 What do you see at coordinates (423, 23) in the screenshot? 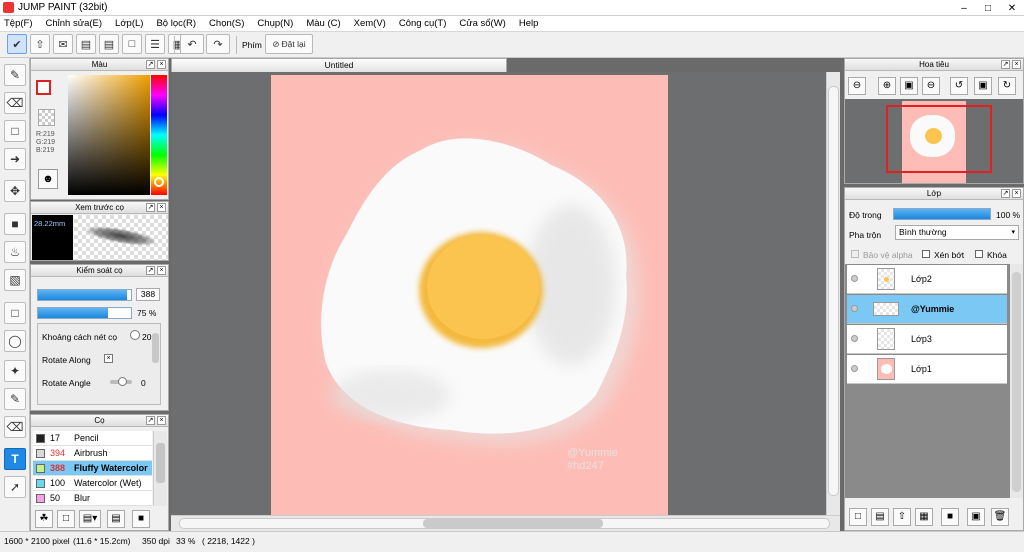
I see `menu-tools: Công cụ(T)` at bounding box center [423, 23].